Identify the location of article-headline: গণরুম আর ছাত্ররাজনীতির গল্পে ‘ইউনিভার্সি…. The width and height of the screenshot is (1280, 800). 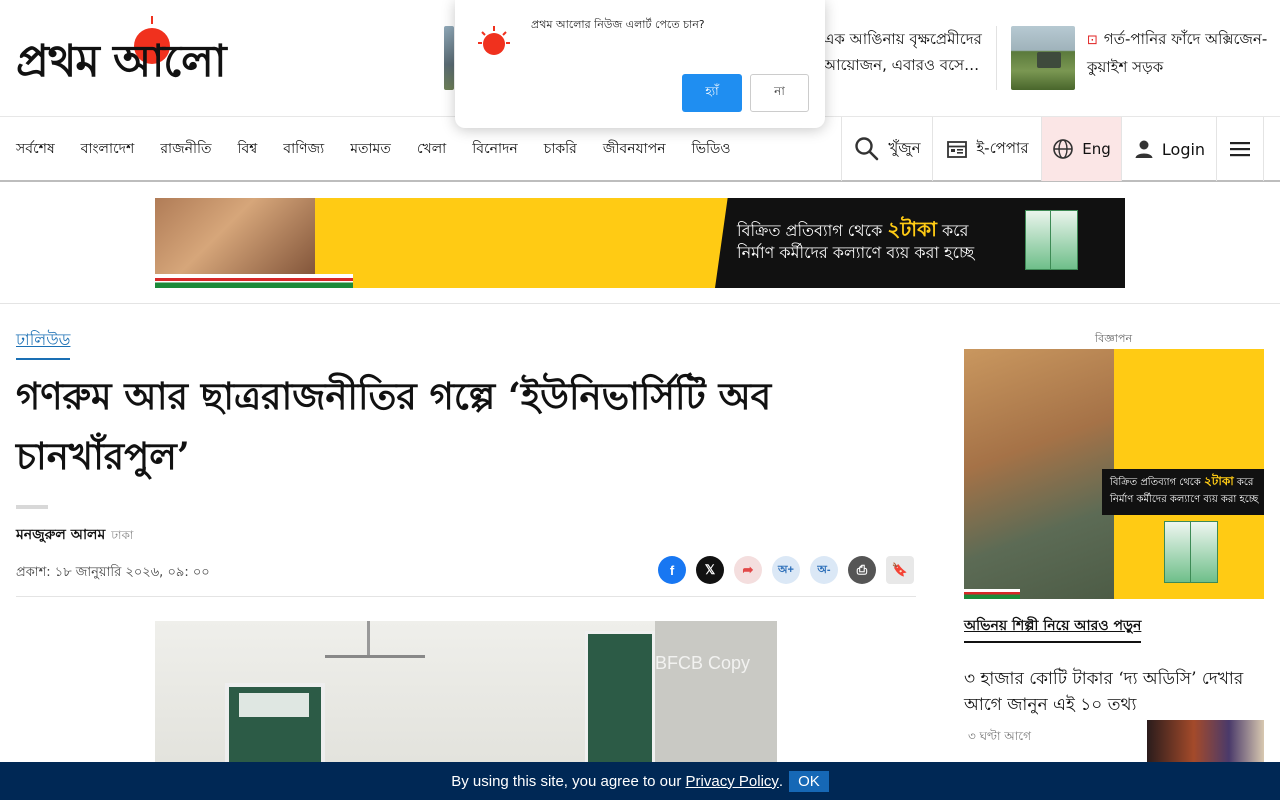
(394, 426).